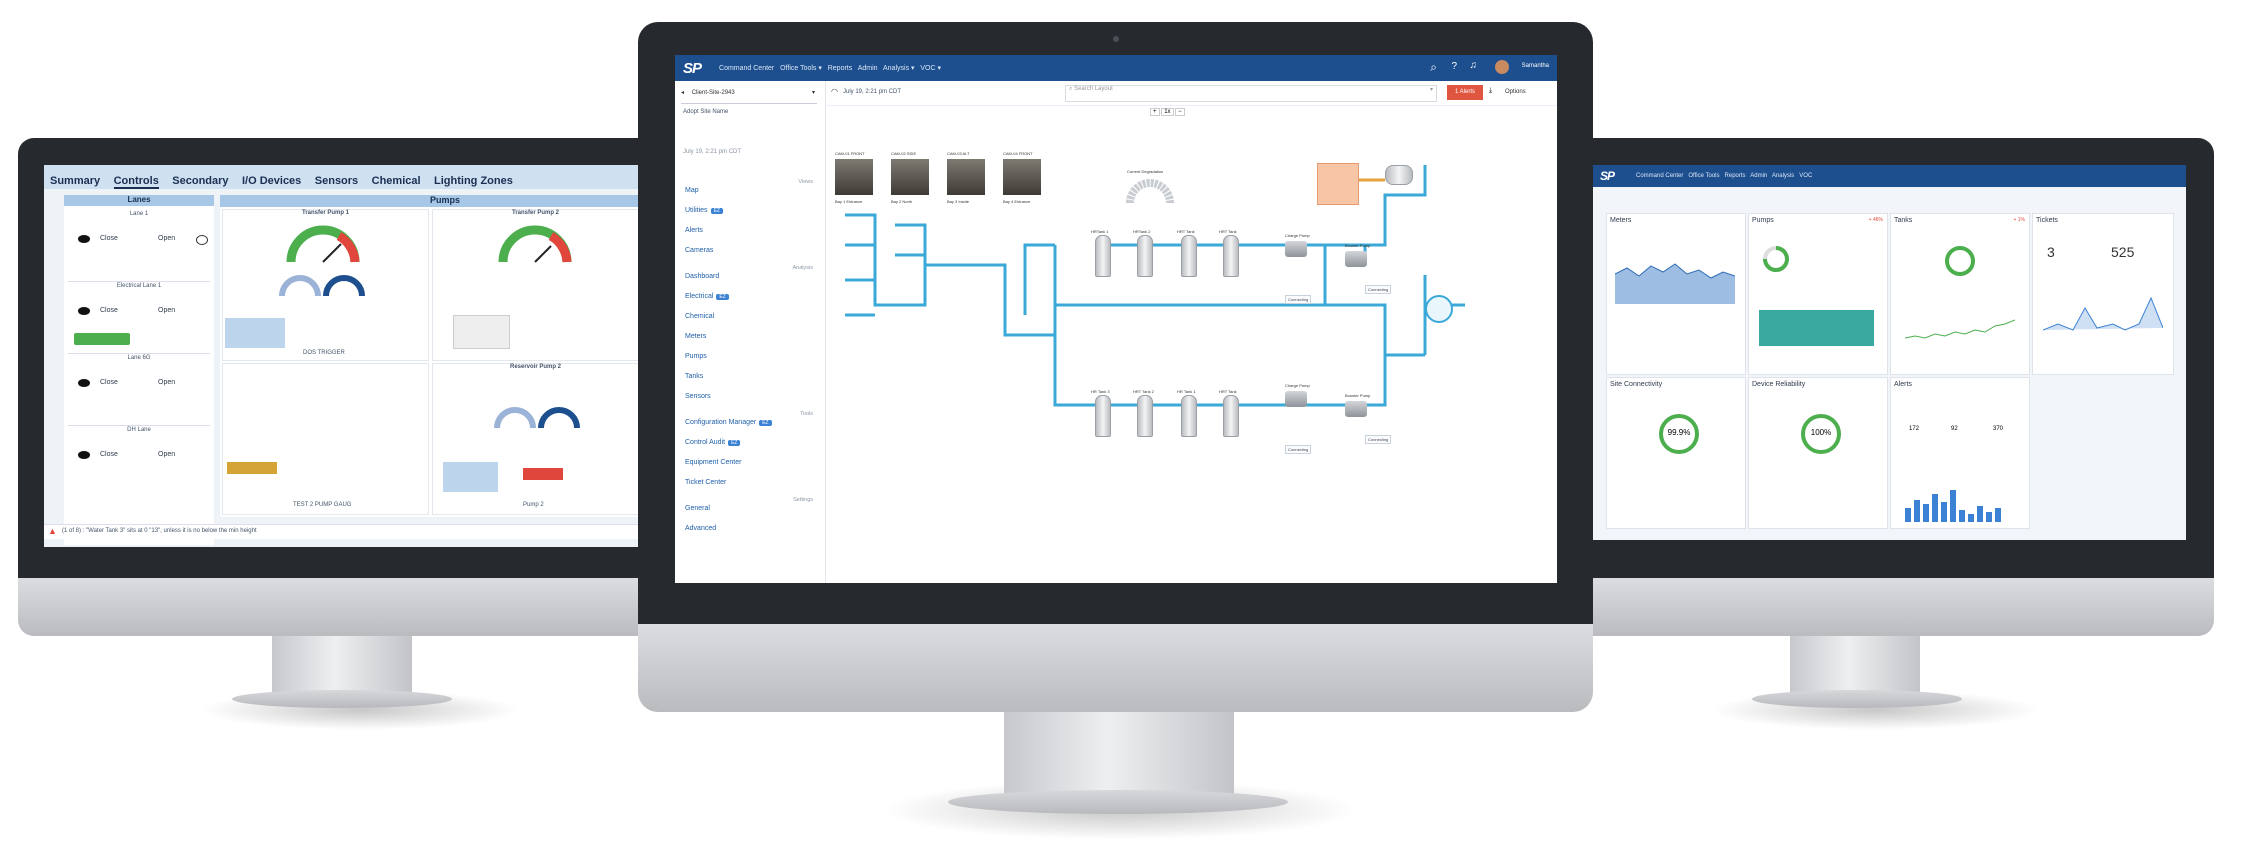  I want to click on tab-sensors: Sensors, so click(336, 181).